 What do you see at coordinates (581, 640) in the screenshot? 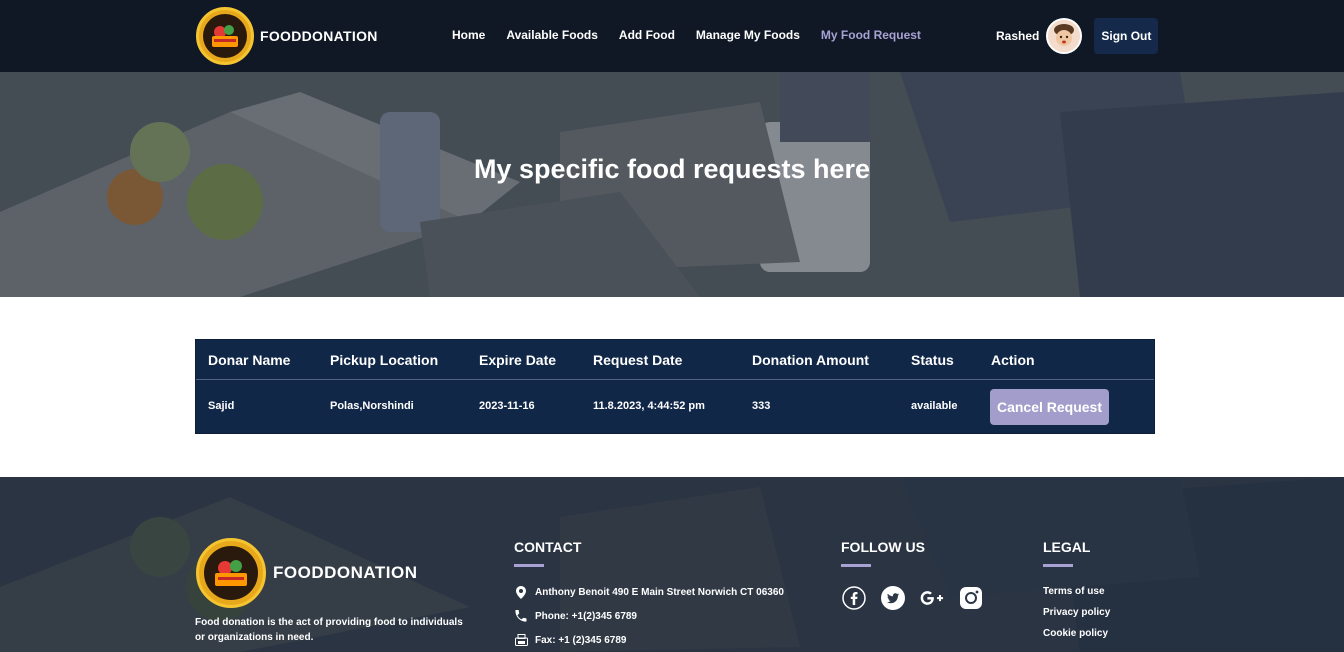
I see `fax-text: Fax: +1 (2)345 6789` at bounding box center [581, 640].